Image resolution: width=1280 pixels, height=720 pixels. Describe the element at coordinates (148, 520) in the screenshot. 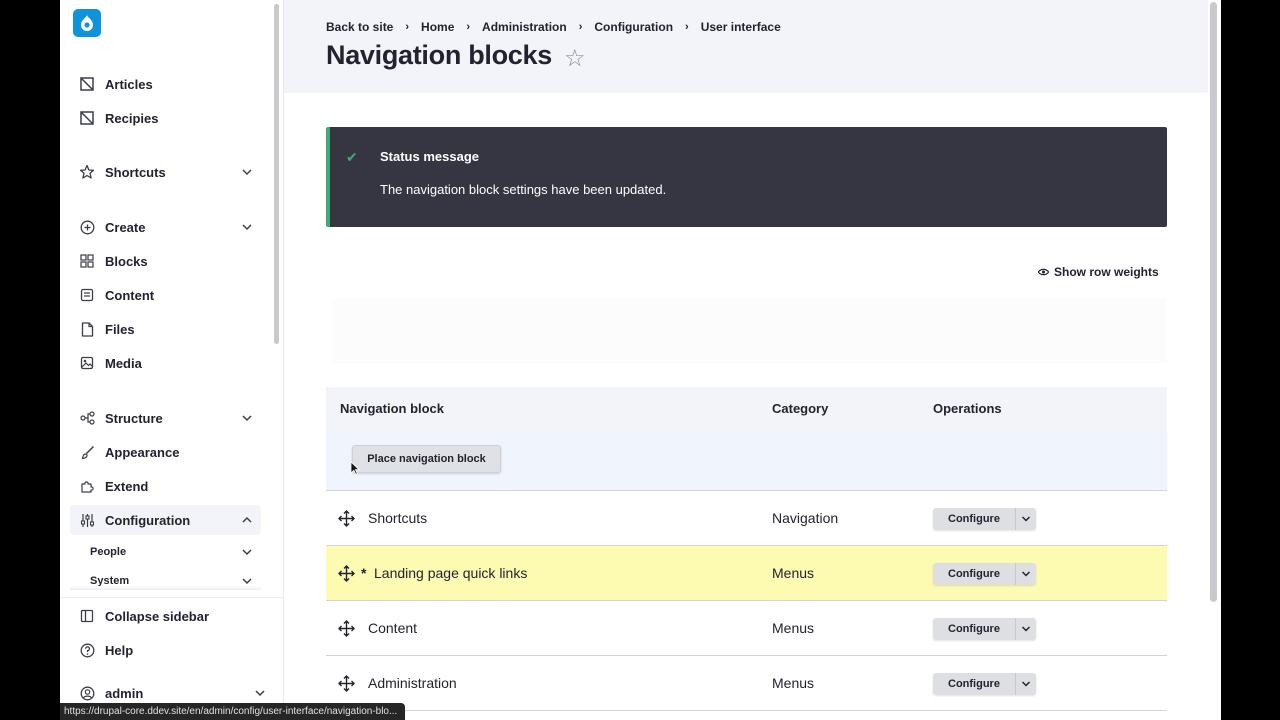

I see `sidebar-item-label: Configuration` at that location.